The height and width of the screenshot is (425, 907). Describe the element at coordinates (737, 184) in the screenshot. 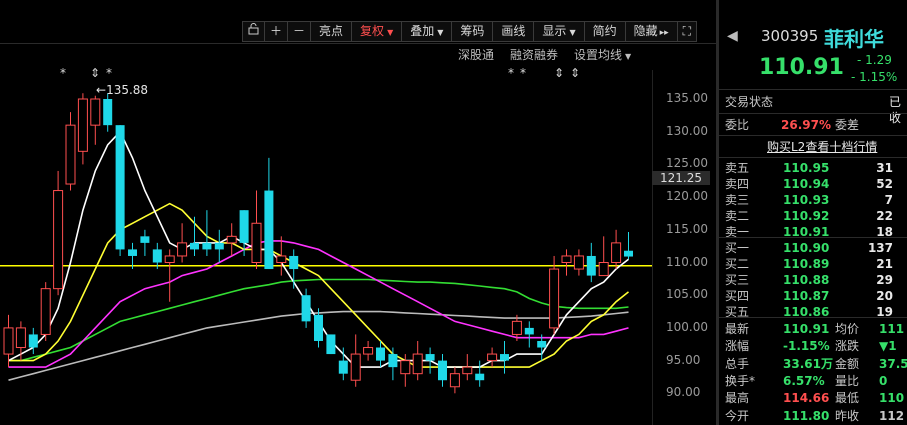

I see `ask-label: 卖四` at that location.